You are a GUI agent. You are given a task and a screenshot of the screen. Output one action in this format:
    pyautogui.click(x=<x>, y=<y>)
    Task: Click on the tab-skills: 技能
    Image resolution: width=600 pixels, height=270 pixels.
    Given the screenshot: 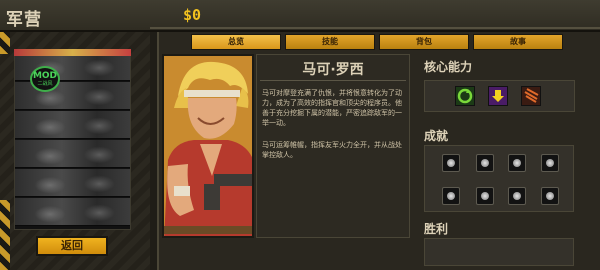 What is the action you would take?
    pyautogui.click(x=330, y=42)
    